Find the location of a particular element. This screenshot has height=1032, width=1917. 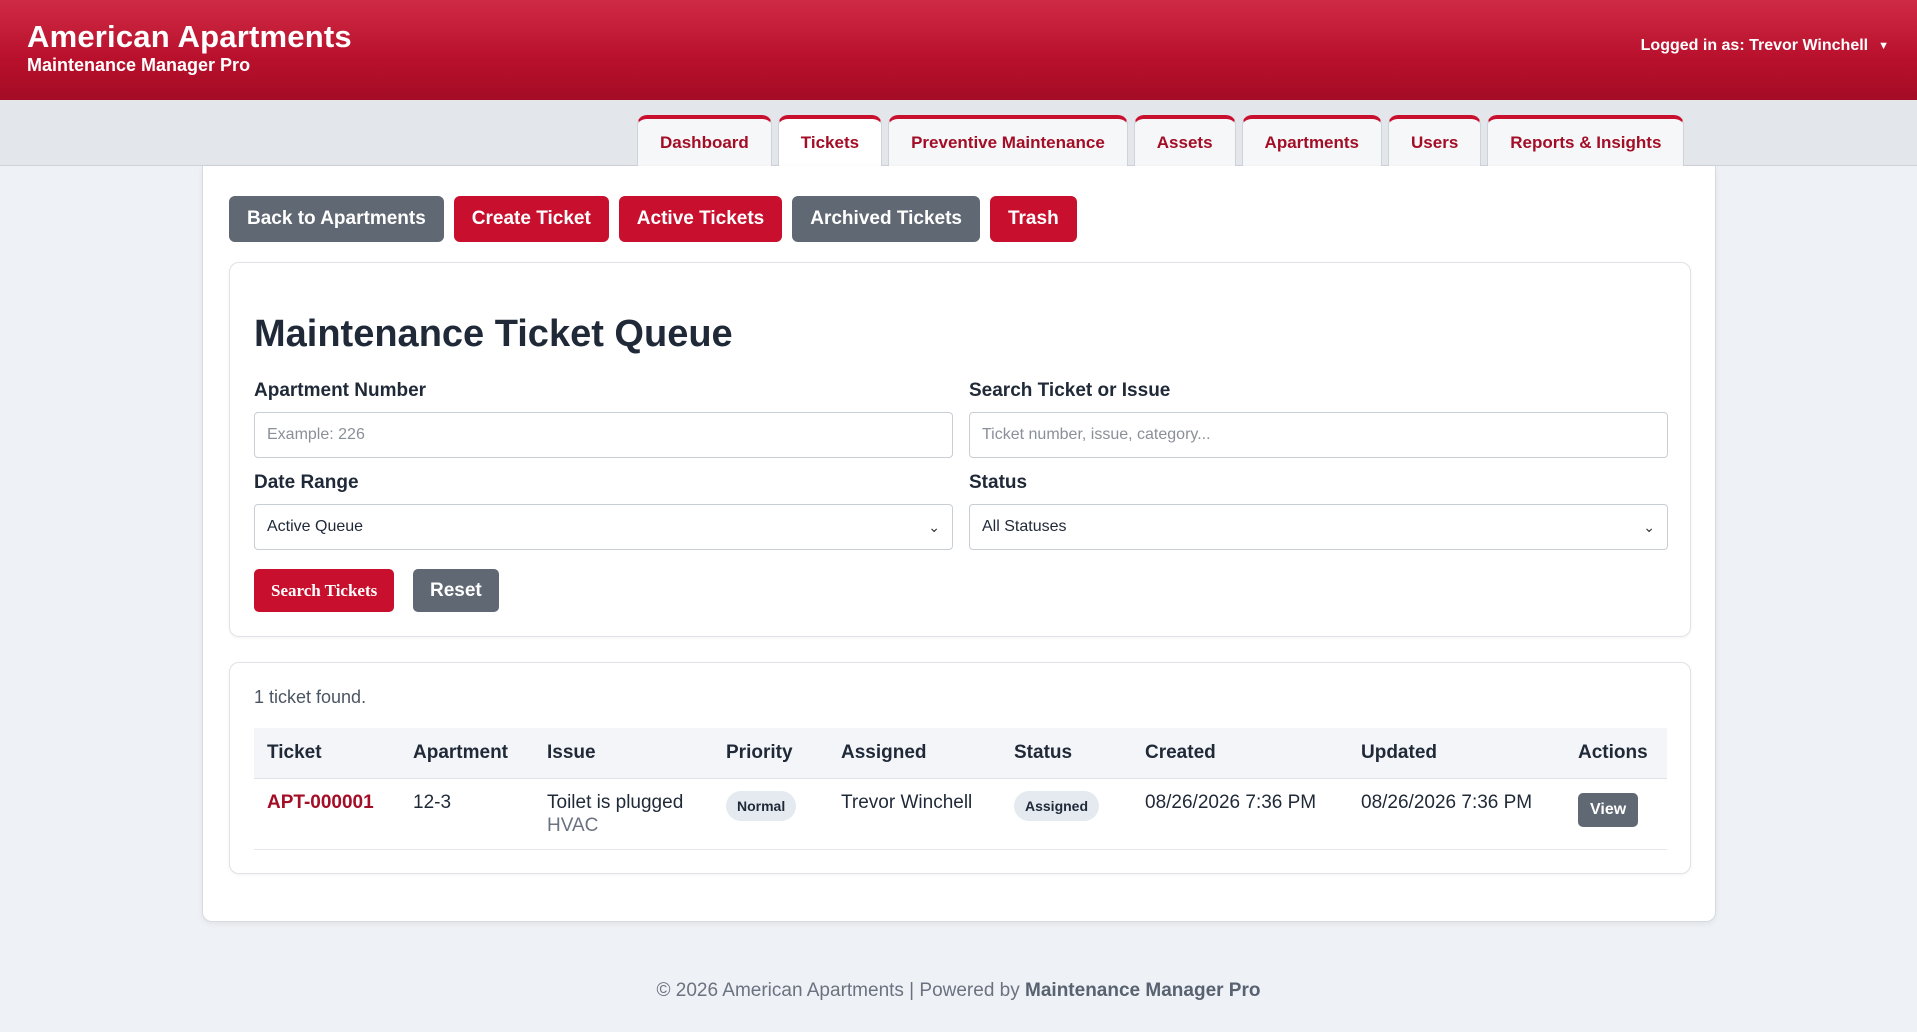

active-tickets-button: Active Tickets is located at coordinates (700, 219).